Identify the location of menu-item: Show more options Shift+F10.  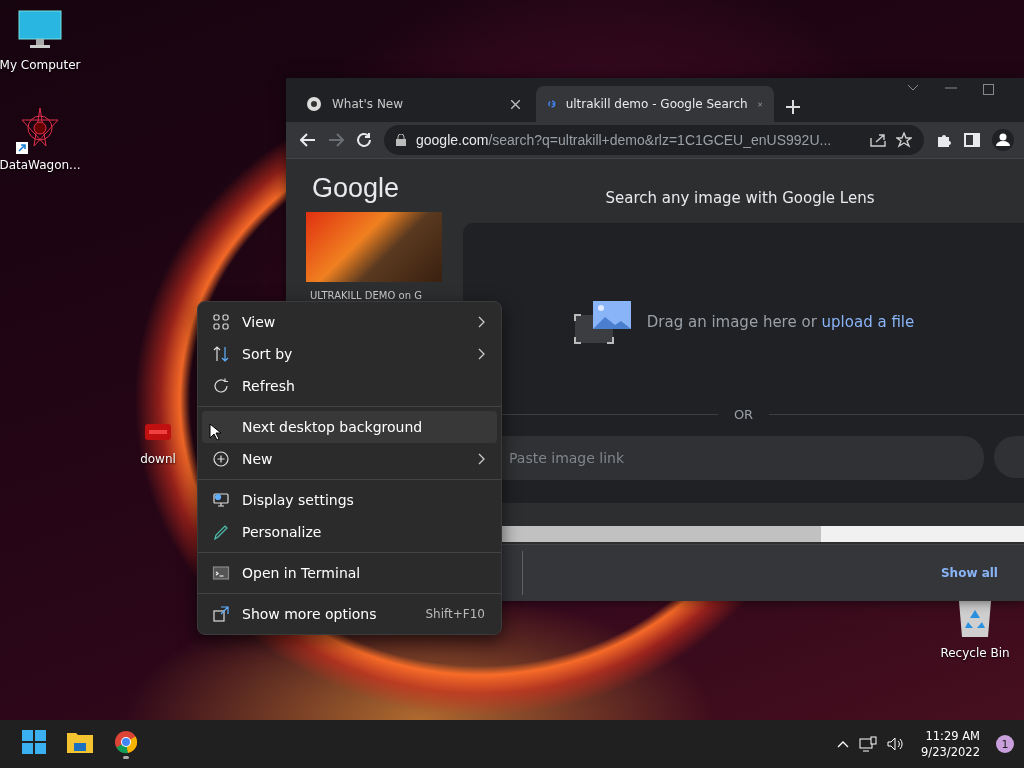
(349, 614).